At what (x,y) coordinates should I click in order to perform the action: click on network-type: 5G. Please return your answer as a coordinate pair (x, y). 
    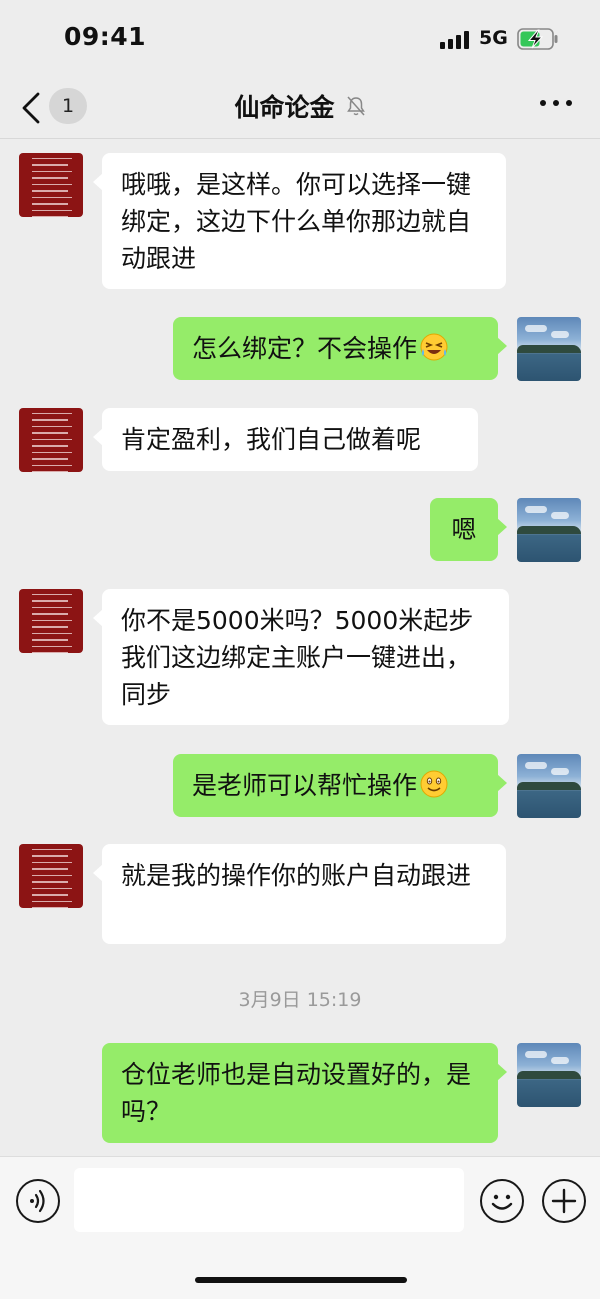
    Looking at the image, I should click on (493, 38).